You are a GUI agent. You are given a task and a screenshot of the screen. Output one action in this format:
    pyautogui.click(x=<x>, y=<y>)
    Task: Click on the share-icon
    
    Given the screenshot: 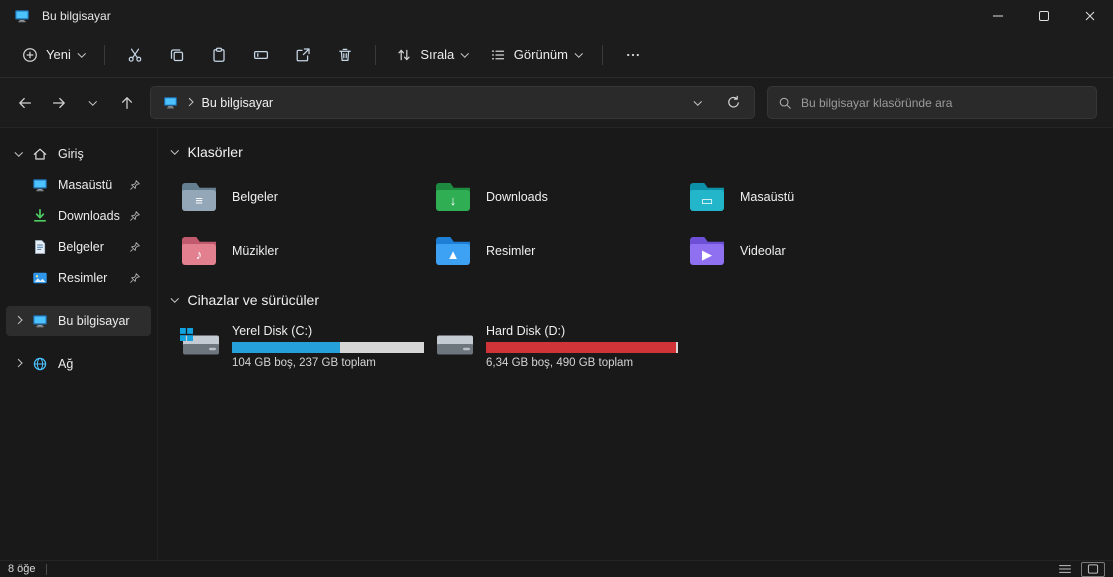 What is the action you would take?
    pyautogui.click(x=303, y=54)
    